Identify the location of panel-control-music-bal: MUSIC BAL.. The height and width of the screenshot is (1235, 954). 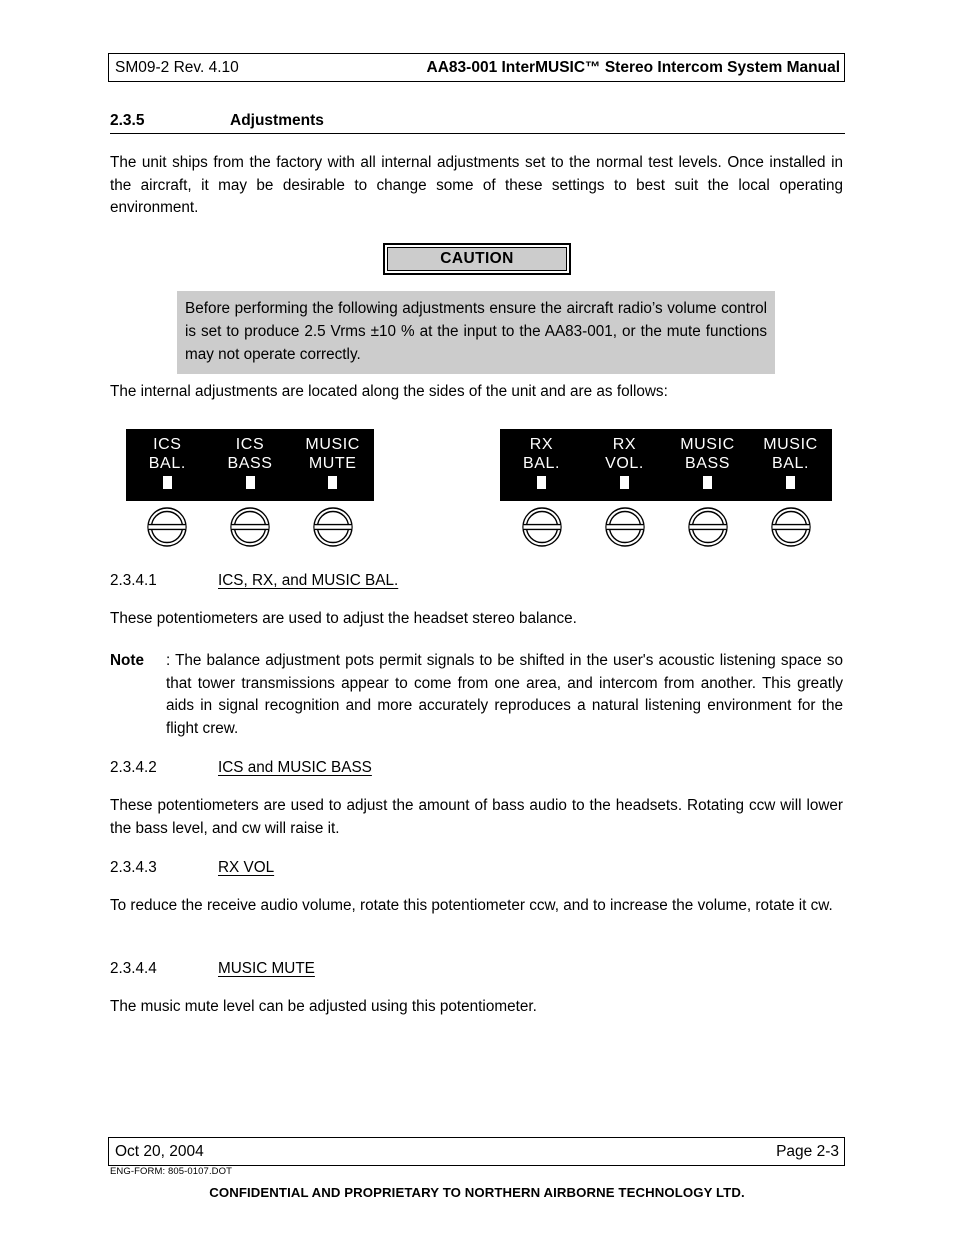
(790, 459).